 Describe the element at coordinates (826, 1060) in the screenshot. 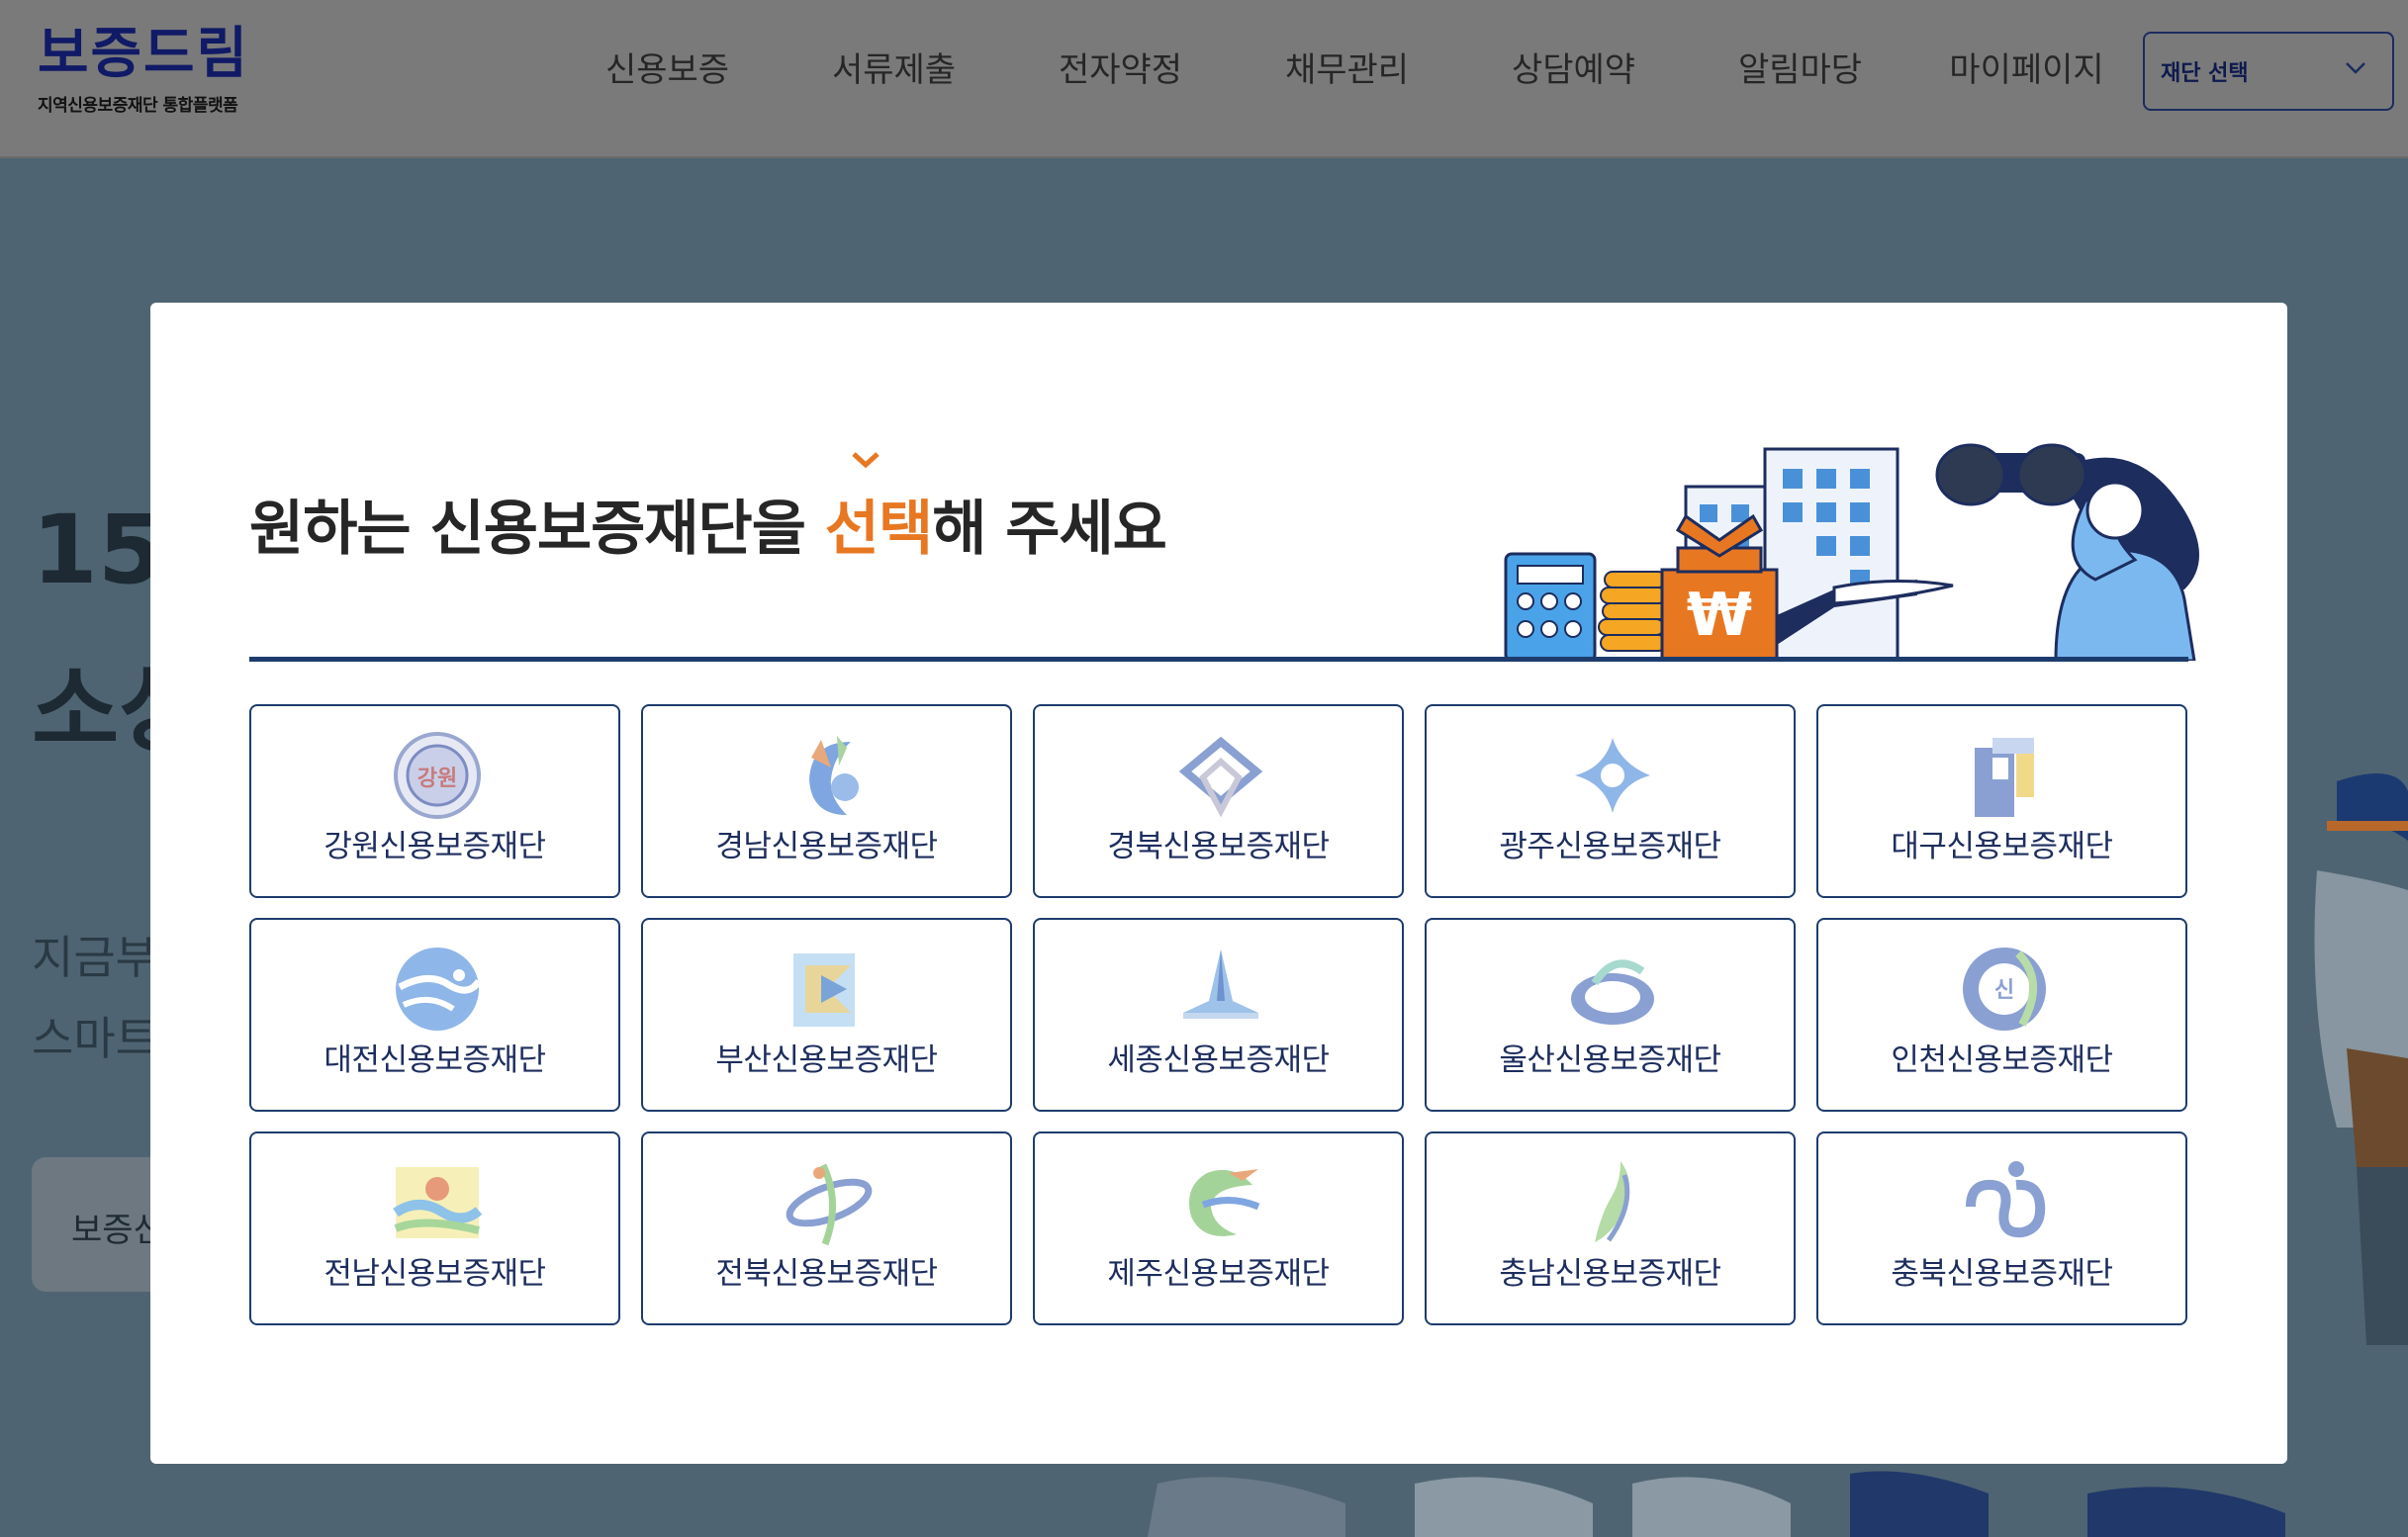

I see `foundation-label: 부산신용보증재단` at that location.